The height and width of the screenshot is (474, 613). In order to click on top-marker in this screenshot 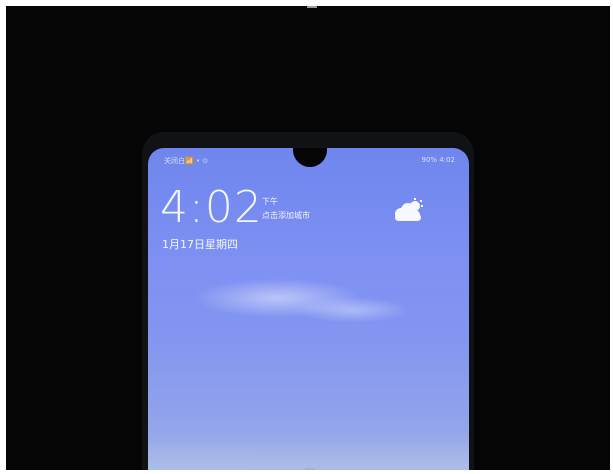, I will do `click(312, 4)`.